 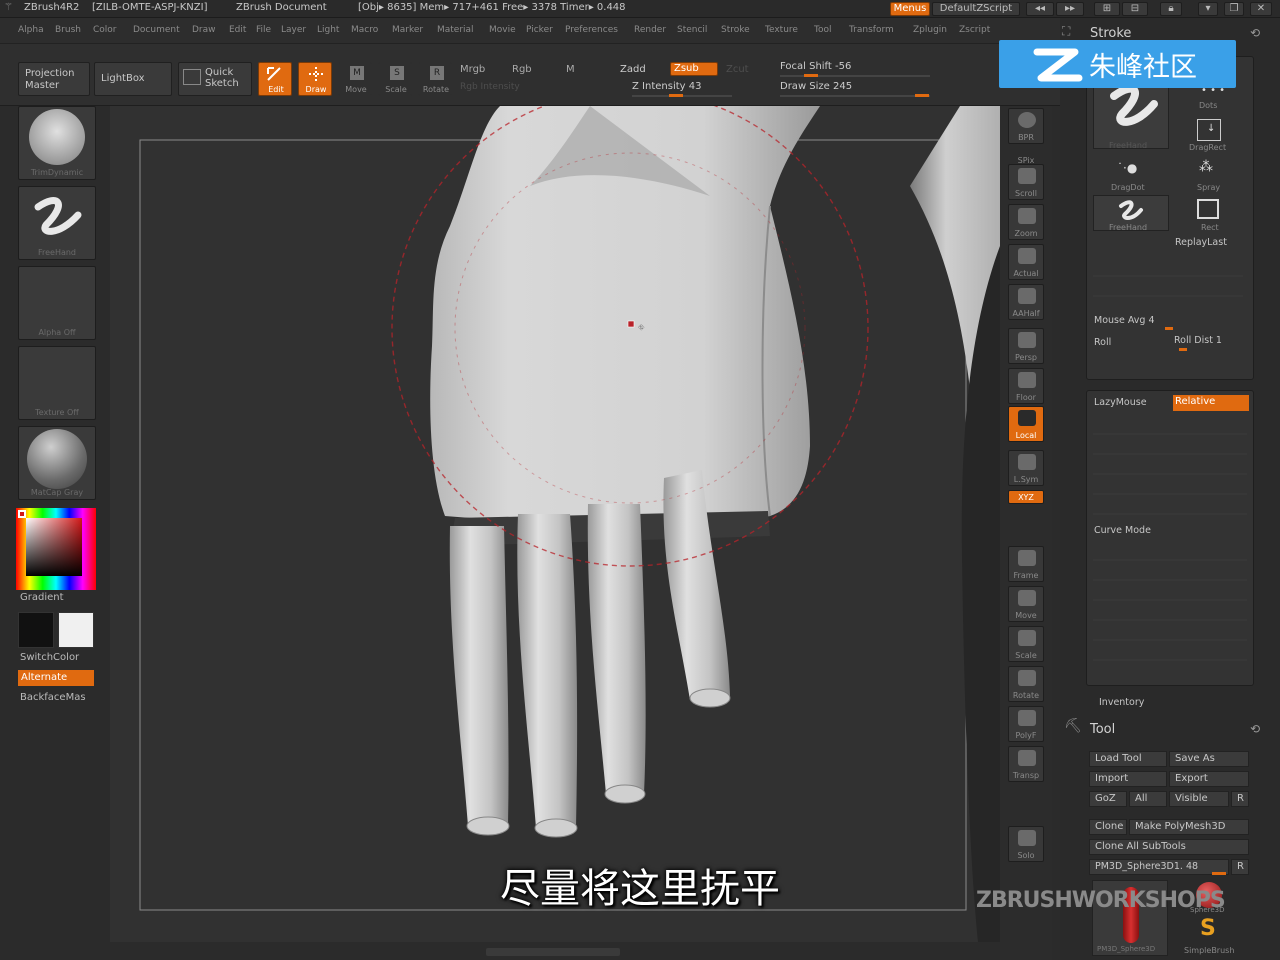 I want to click on xyz-button: XYZ, so click(x=1026, y=497).